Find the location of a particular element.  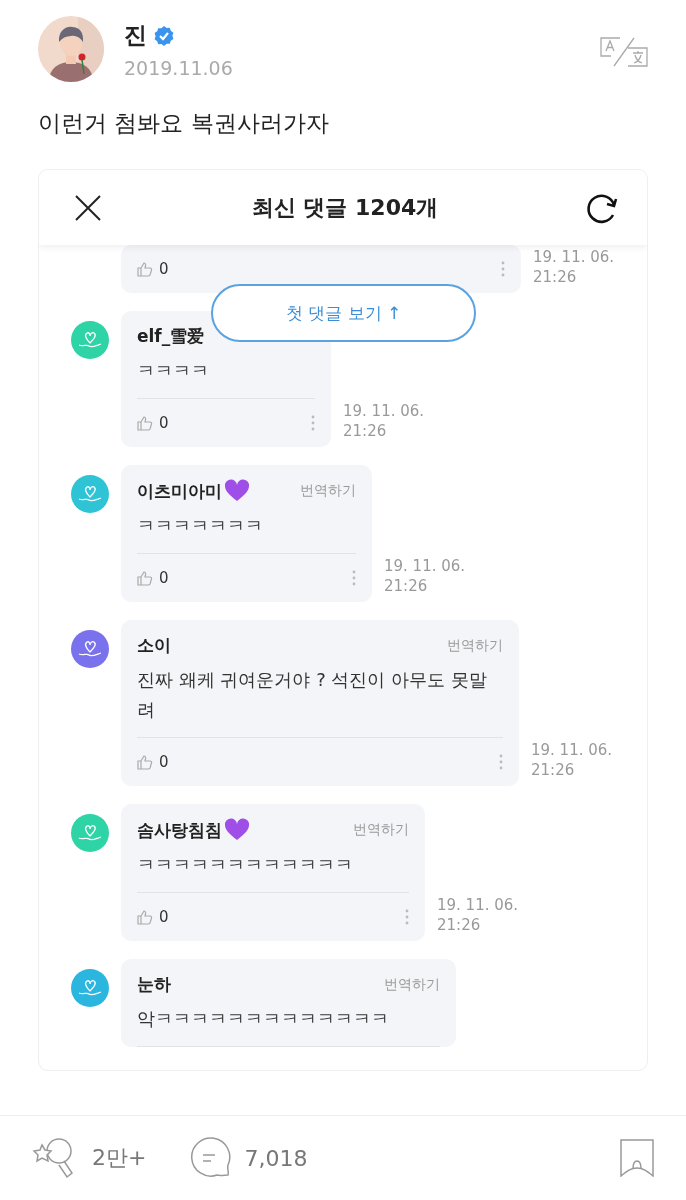

comment-text: 진짜 왜케 귀여운거야 ? 석진이 아무도 못말려 is located at coordinates (320, 697).